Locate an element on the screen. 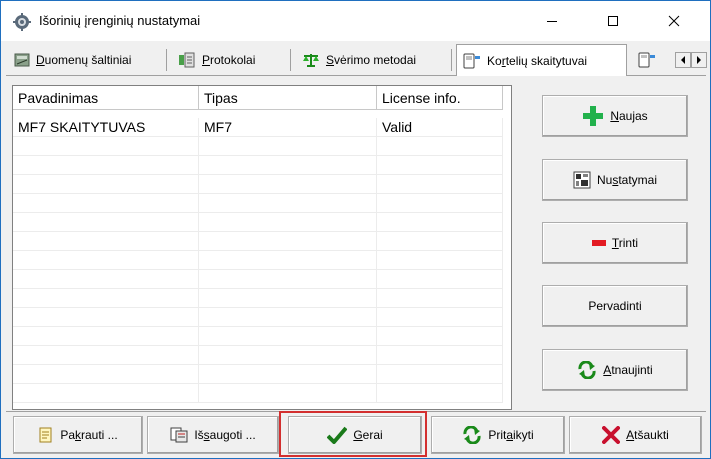 Image resolution: width=711 pixels, height=459 pixels. apply-button: Pritaikyti is located at coordinates (498, 435).